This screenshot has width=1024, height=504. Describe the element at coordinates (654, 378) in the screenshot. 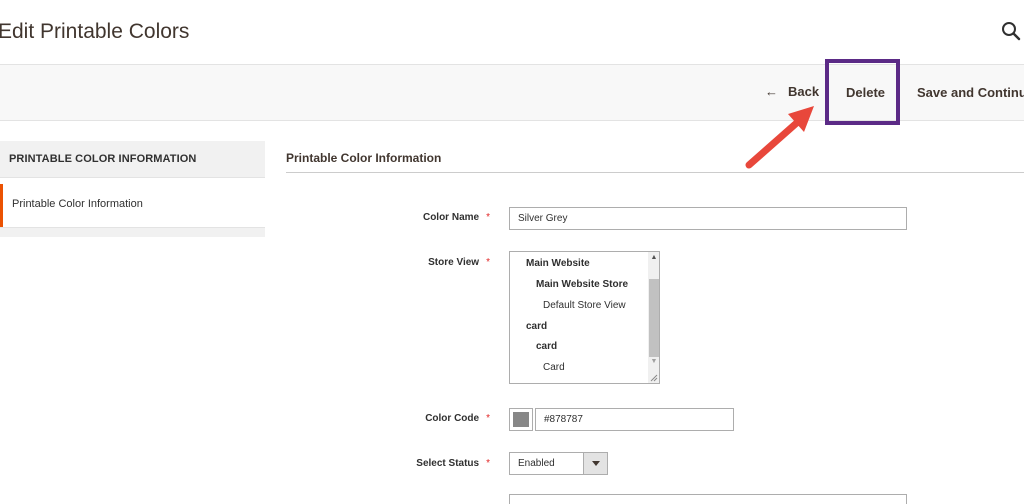

I see `resize-grip-icon` at that location.